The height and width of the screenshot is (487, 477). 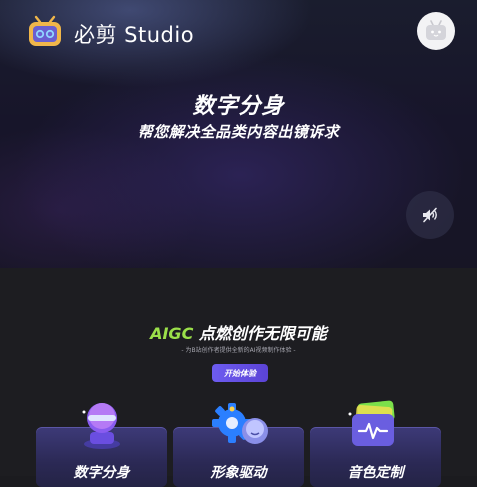 I want to click on voice-wave-icon, so click(x=374, y=427).